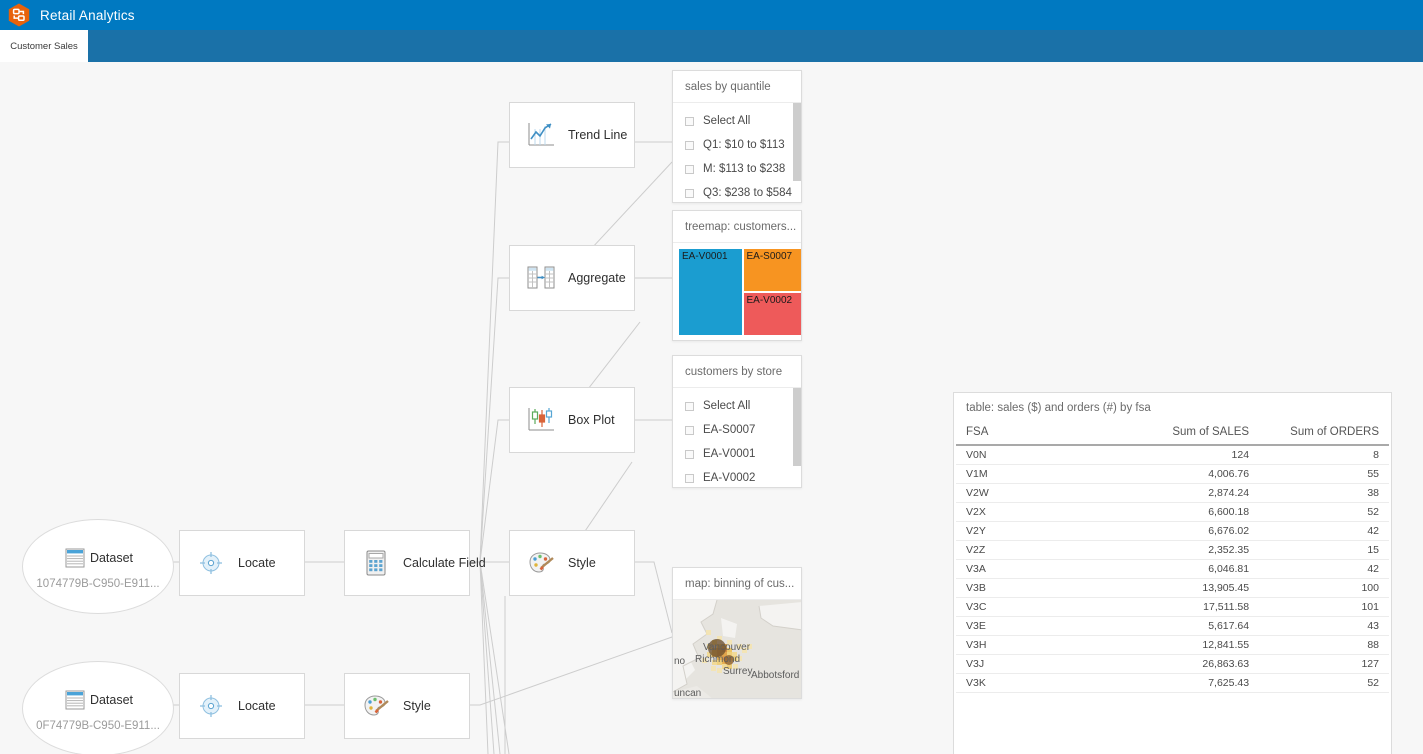 The width and height of the screenshot is (1423, 754). Describe the element at coordinates (111, 700) in the screenshot. I see `dataset-label: Dataset` at that location.